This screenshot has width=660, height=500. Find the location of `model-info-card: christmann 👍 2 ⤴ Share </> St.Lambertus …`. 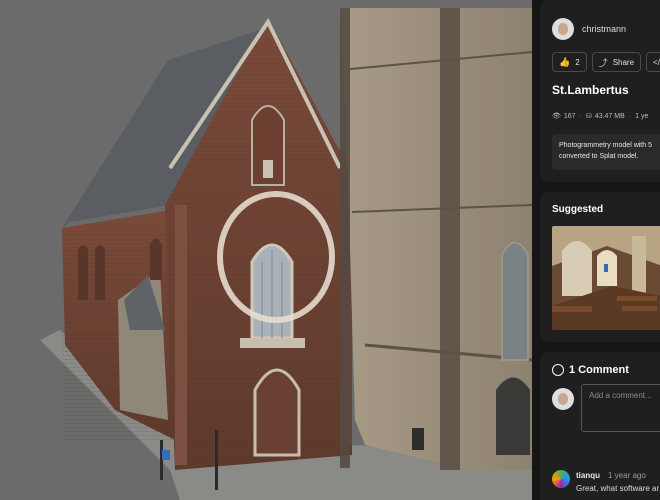

model-info-card: christmann 👍 2 ⤴ Share </> St.Lambertus … is located at coordinates (600, 91).